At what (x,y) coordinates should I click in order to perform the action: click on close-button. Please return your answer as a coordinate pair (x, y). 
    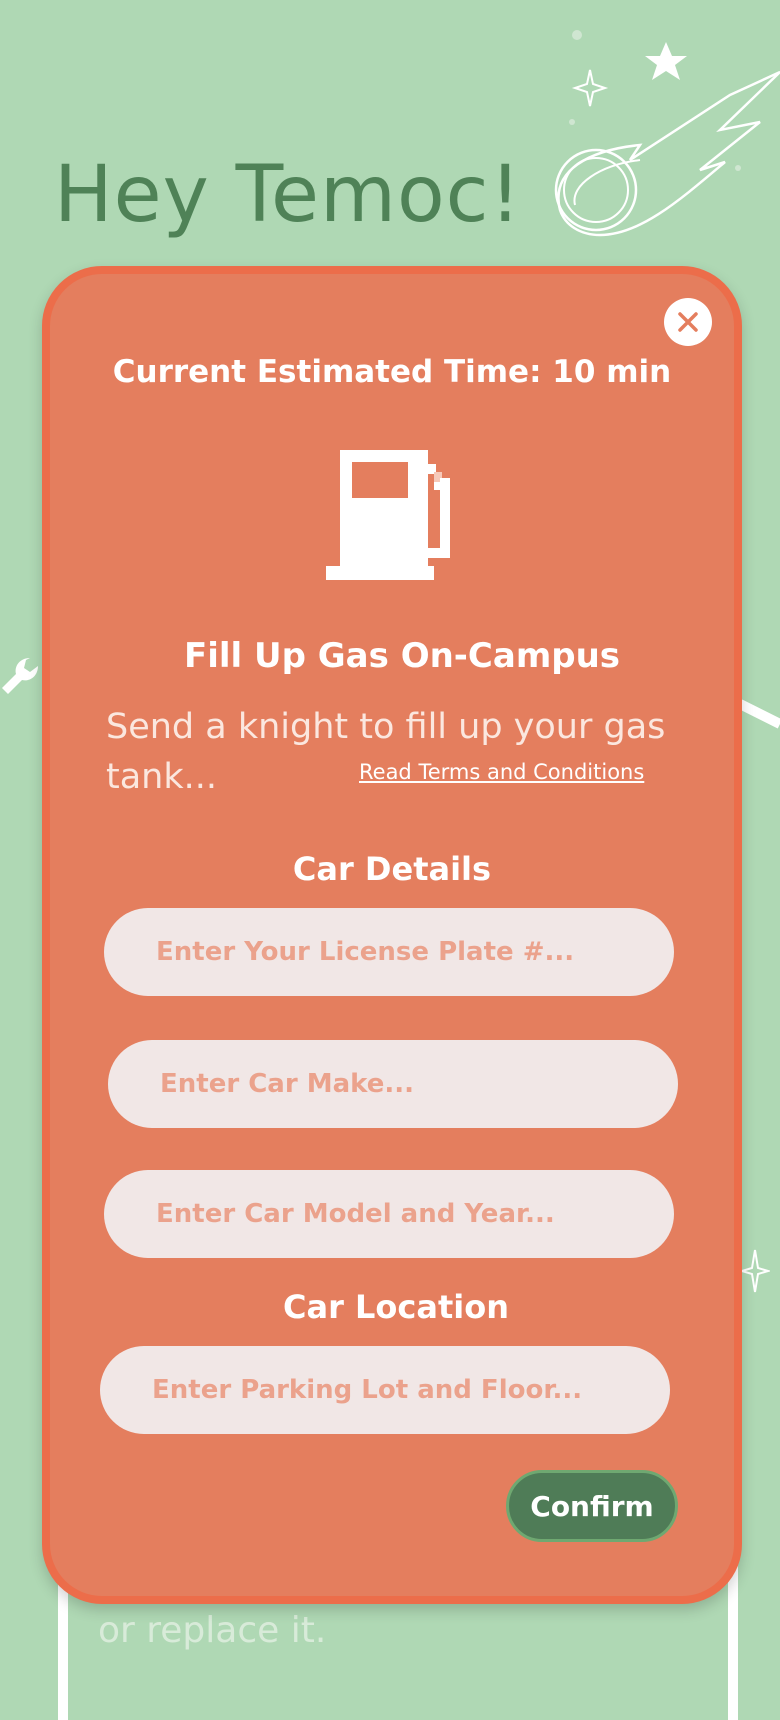
    Looking at the image, I should click on (688, 322).